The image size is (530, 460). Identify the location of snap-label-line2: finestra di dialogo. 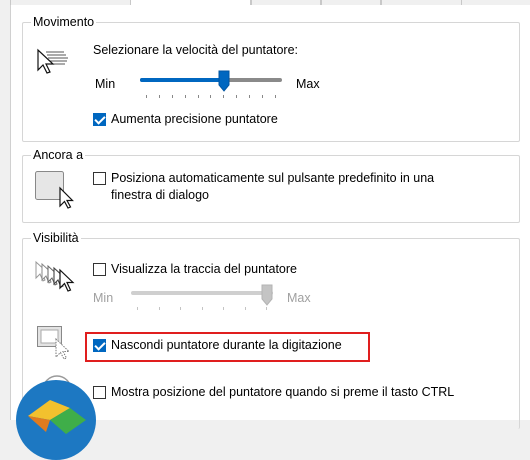
(160, 195).